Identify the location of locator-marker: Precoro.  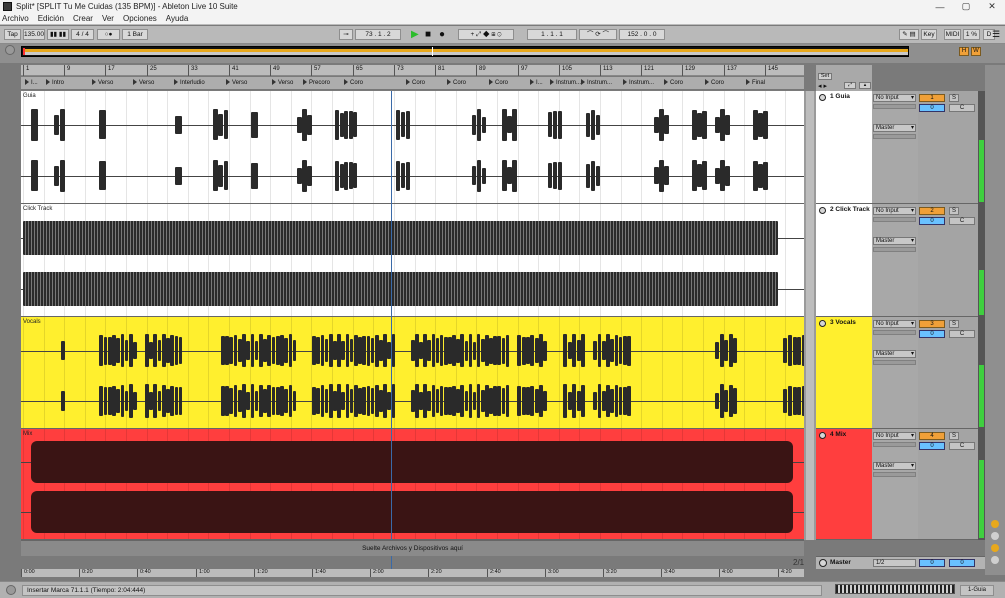
(315, 83).